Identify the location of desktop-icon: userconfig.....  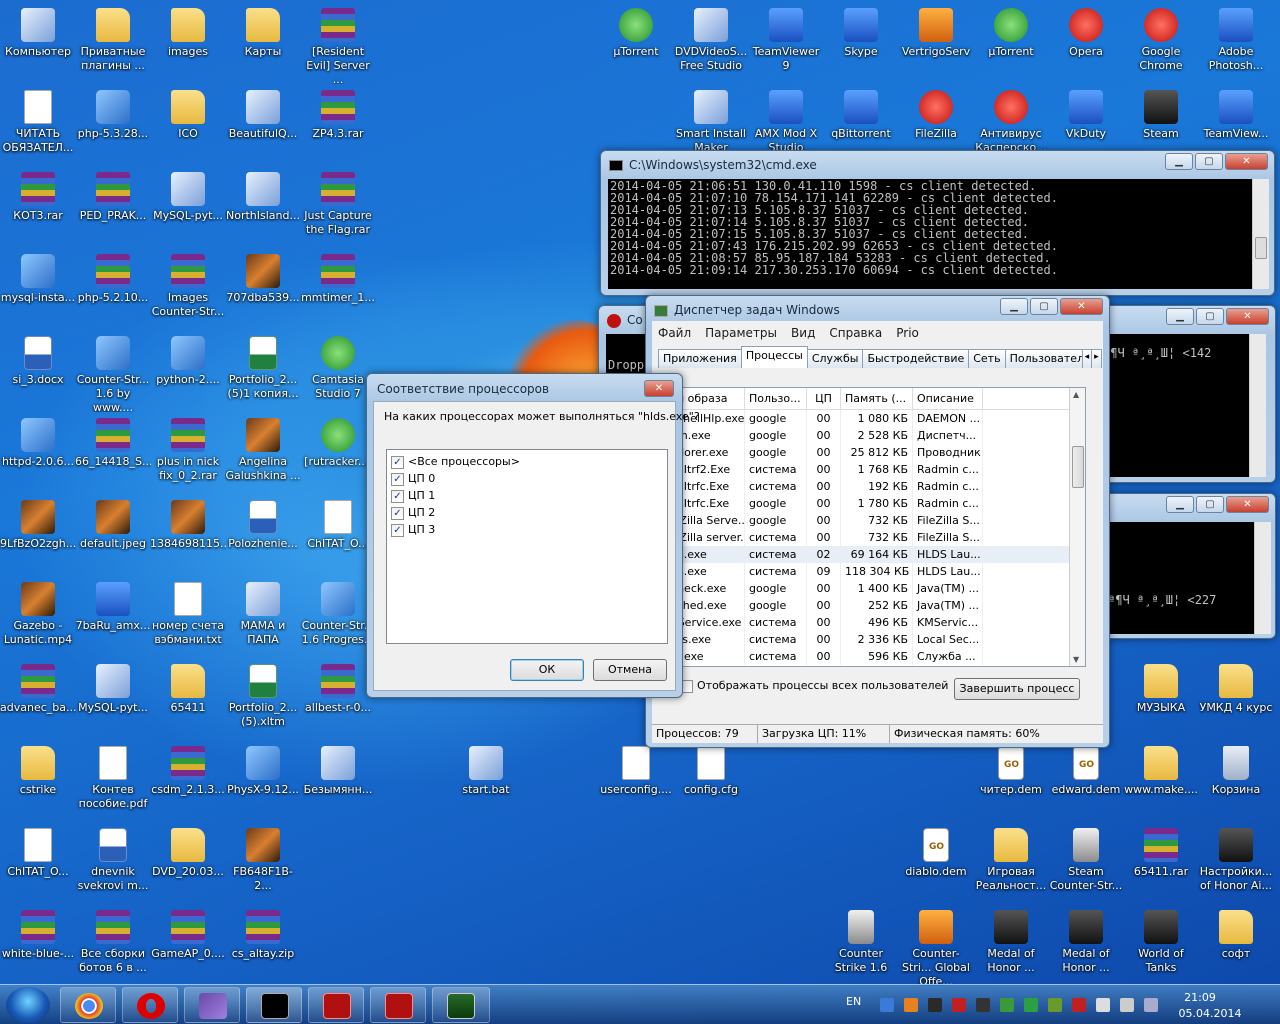
(636, 782).